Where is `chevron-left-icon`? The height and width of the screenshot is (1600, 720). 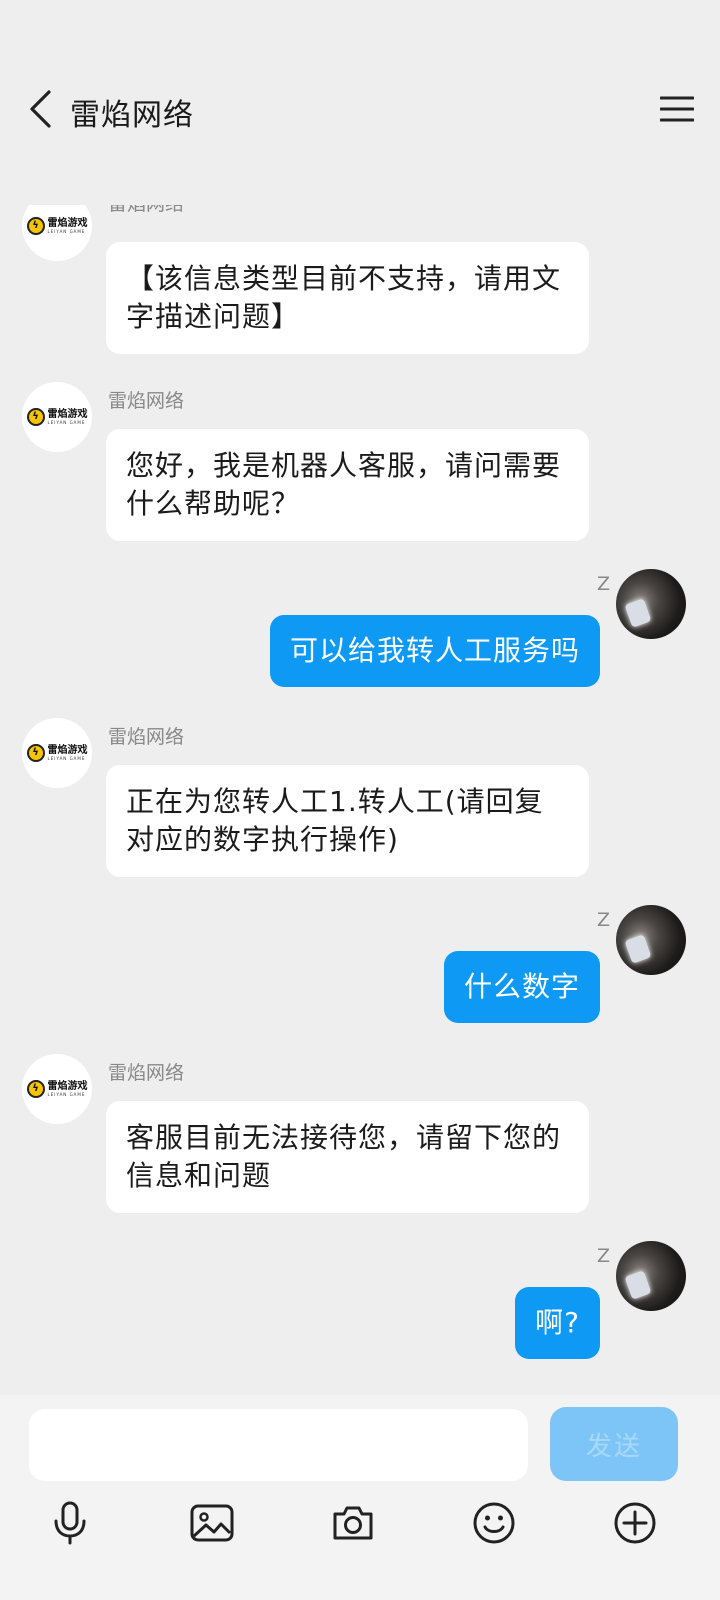
chevron-left-icon is located at coordinates (40, 109).